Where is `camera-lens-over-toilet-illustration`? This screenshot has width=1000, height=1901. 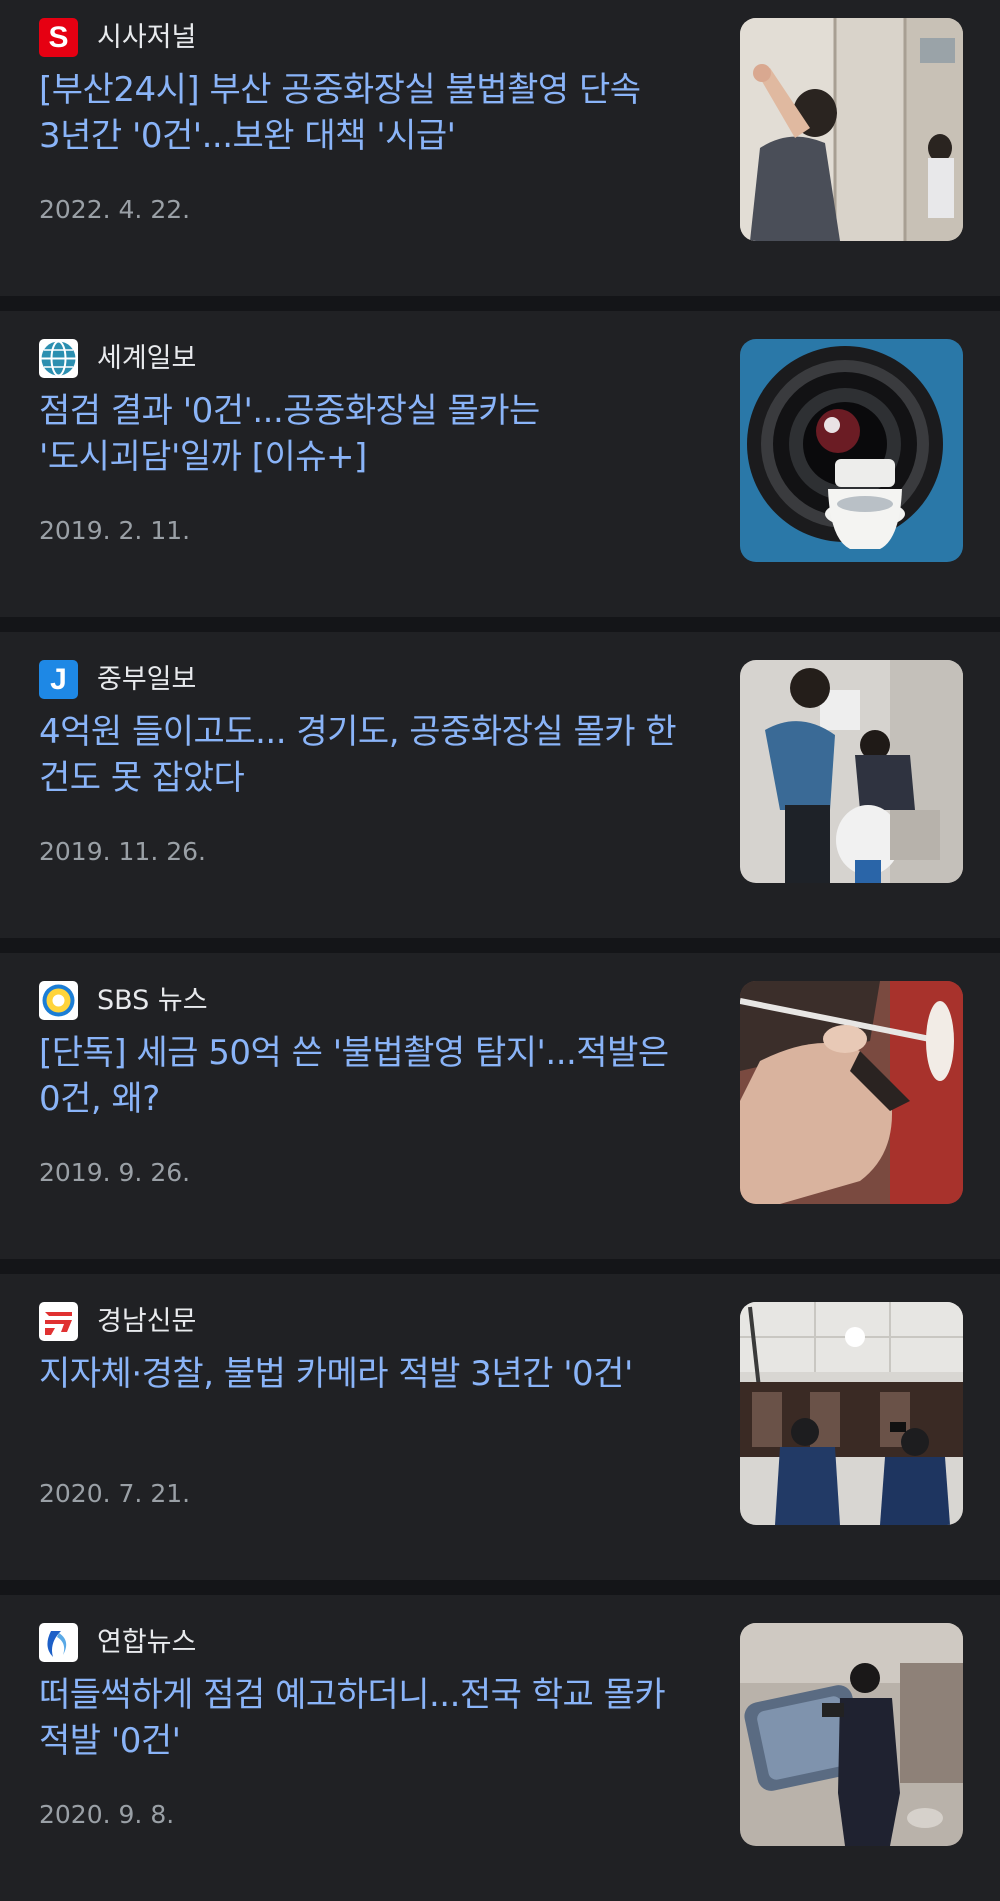 camera-lens-over-toilet-illustration is located at coordinates (851, 450).